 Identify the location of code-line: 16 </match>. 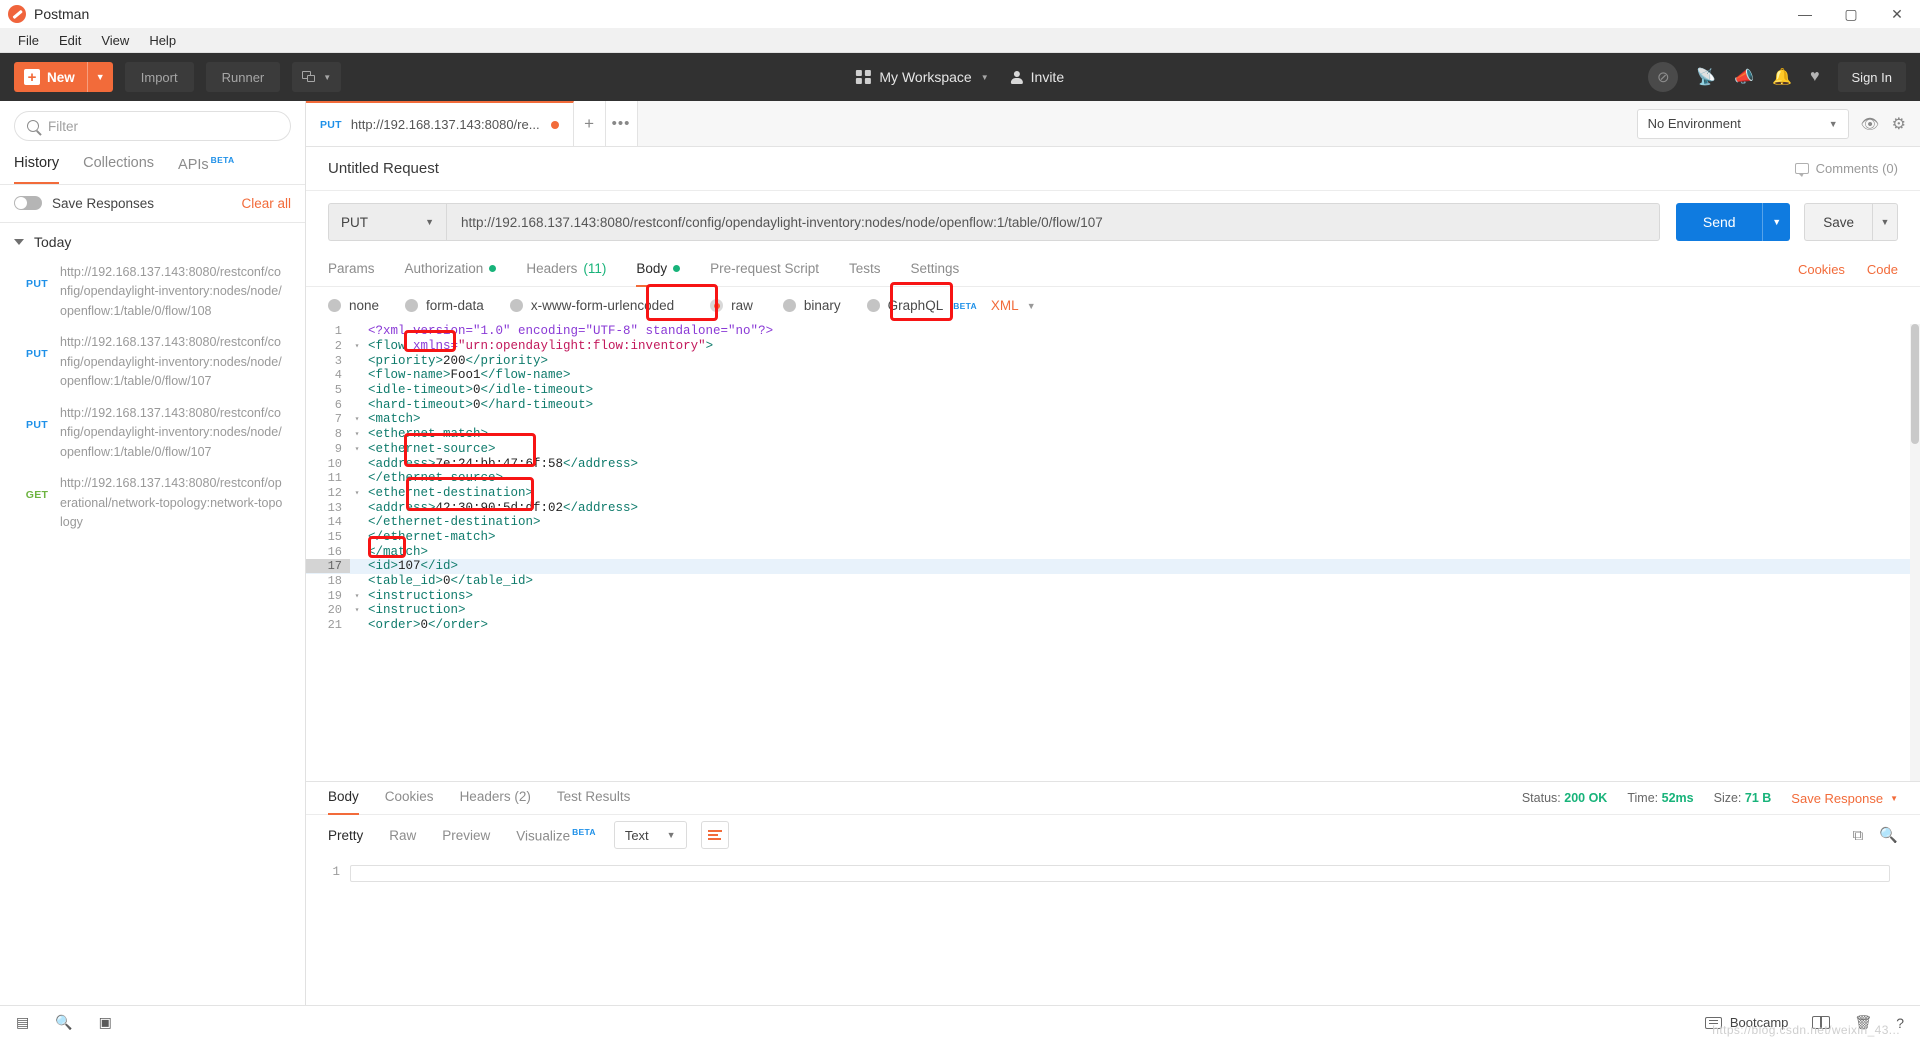
(1113, 551).